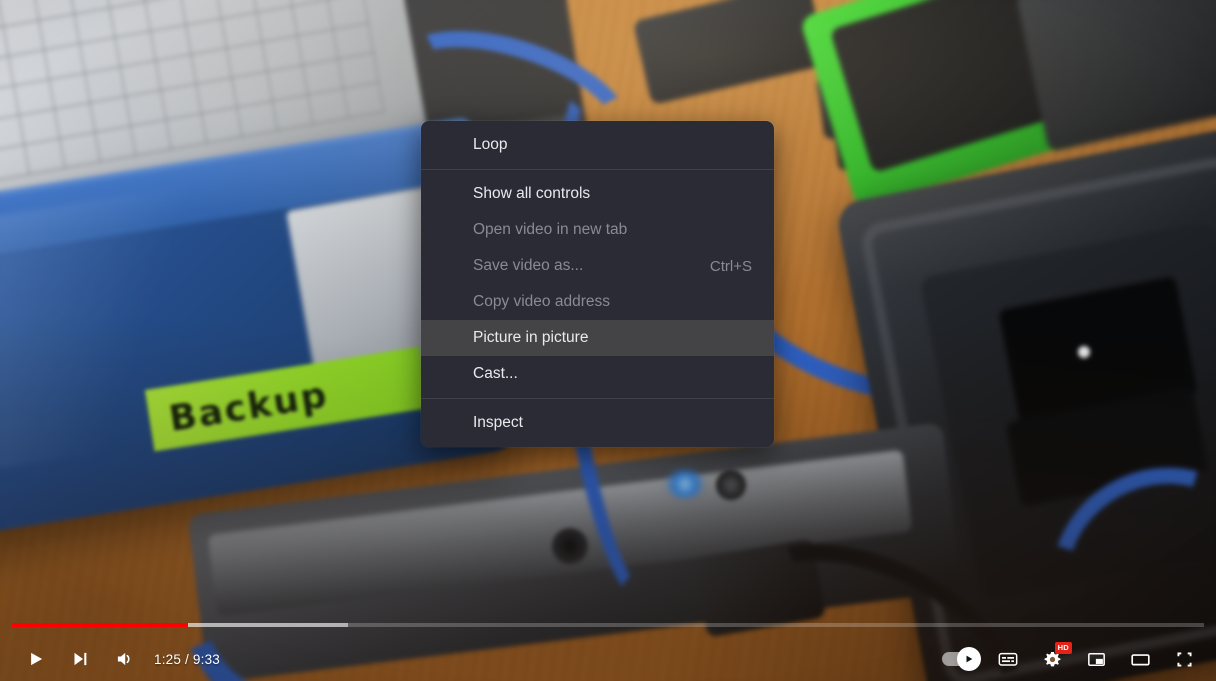 The height and width of the screenshot is (681, 1216). I want to click on subtitles-icon, so click(1008, 659).